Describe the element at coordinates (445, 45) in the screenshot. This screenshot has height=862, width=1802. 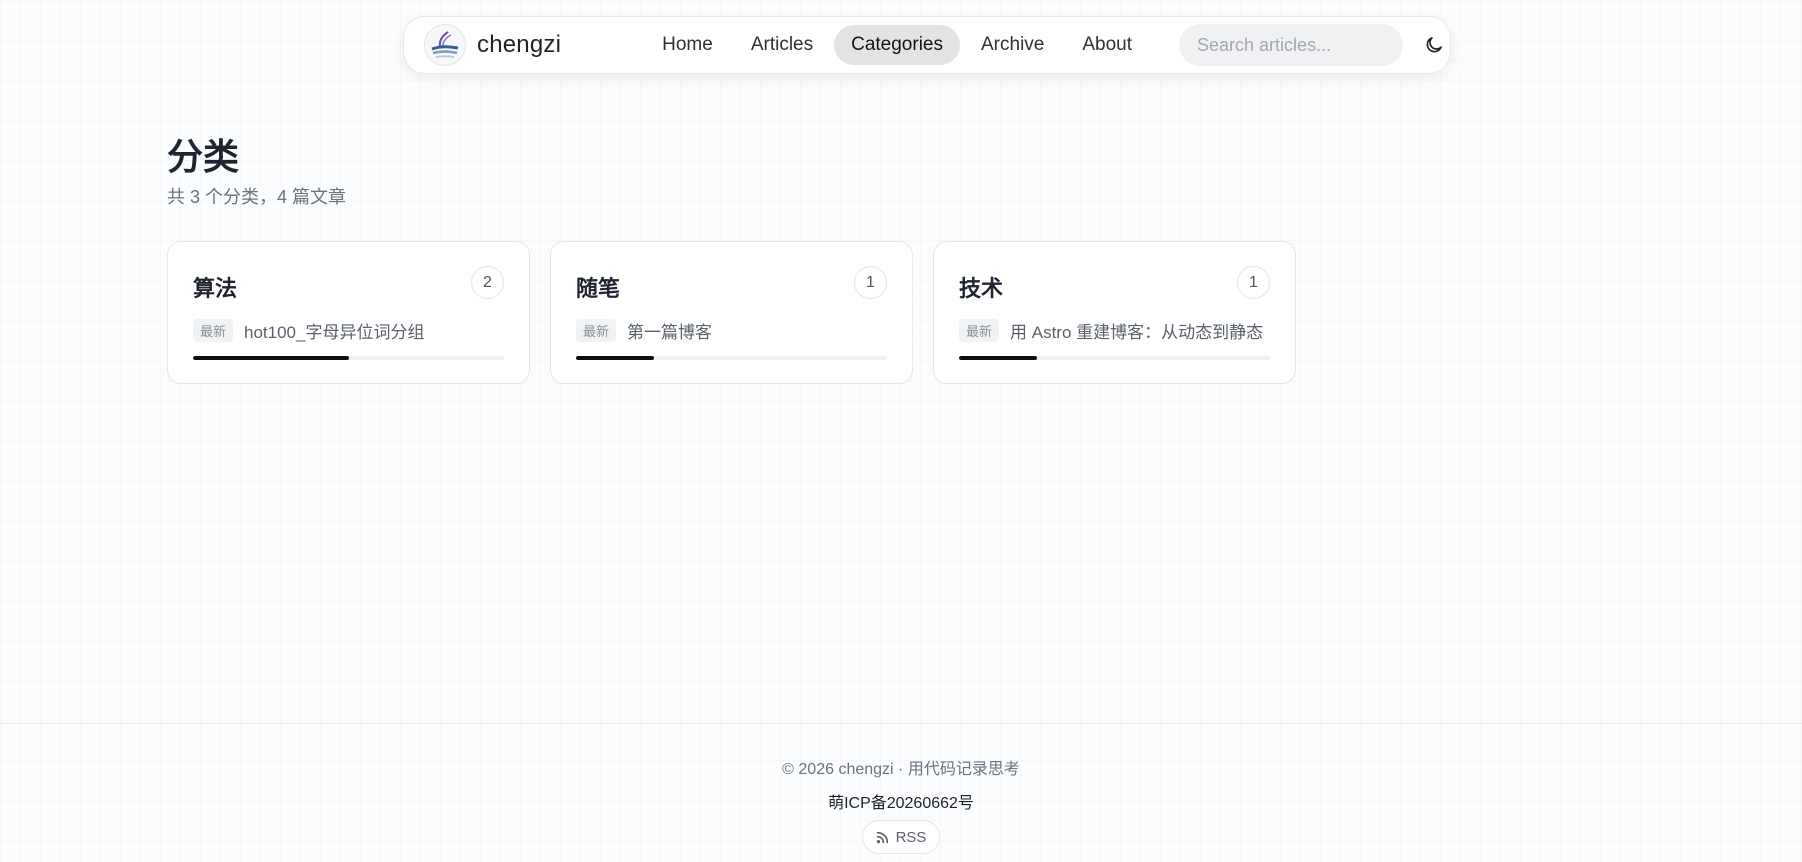
I see `brand-logo-icon` at that location.